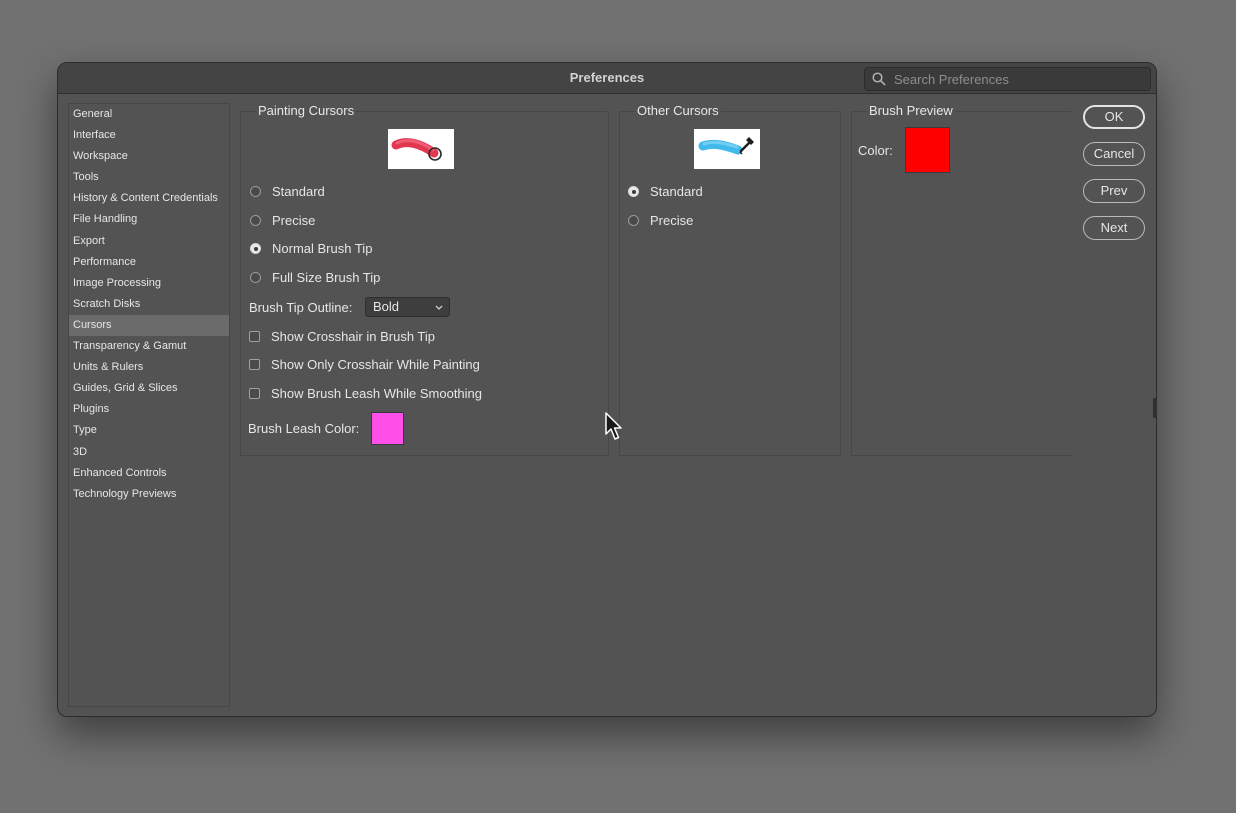 The image size is (1236, 813). I want to click on show-only-crosshair-while-painting-checkbox, so click(254, 364).